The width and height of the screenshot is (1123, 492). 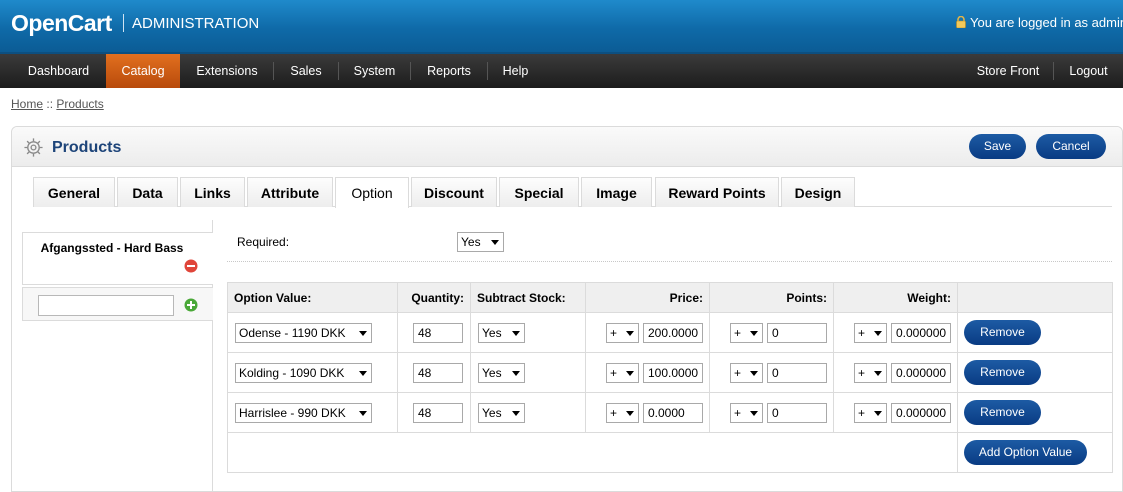 What do you see at coordinates (27, 104) in the screenshot?
I see `breadcrumb-home: Home` at bounding box center [27, 104].